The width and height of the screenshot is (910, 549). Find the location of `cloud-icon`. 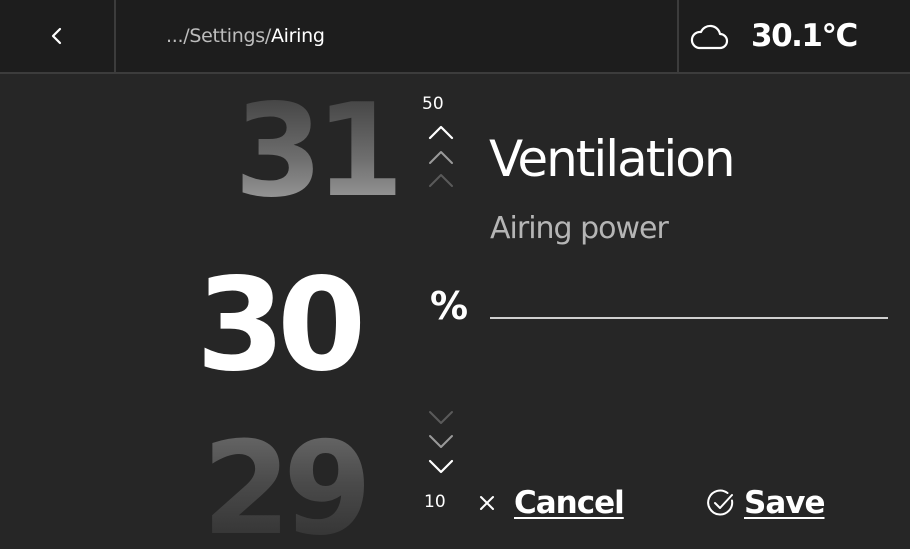

cloud-icon is located at coordinates (709, 37).